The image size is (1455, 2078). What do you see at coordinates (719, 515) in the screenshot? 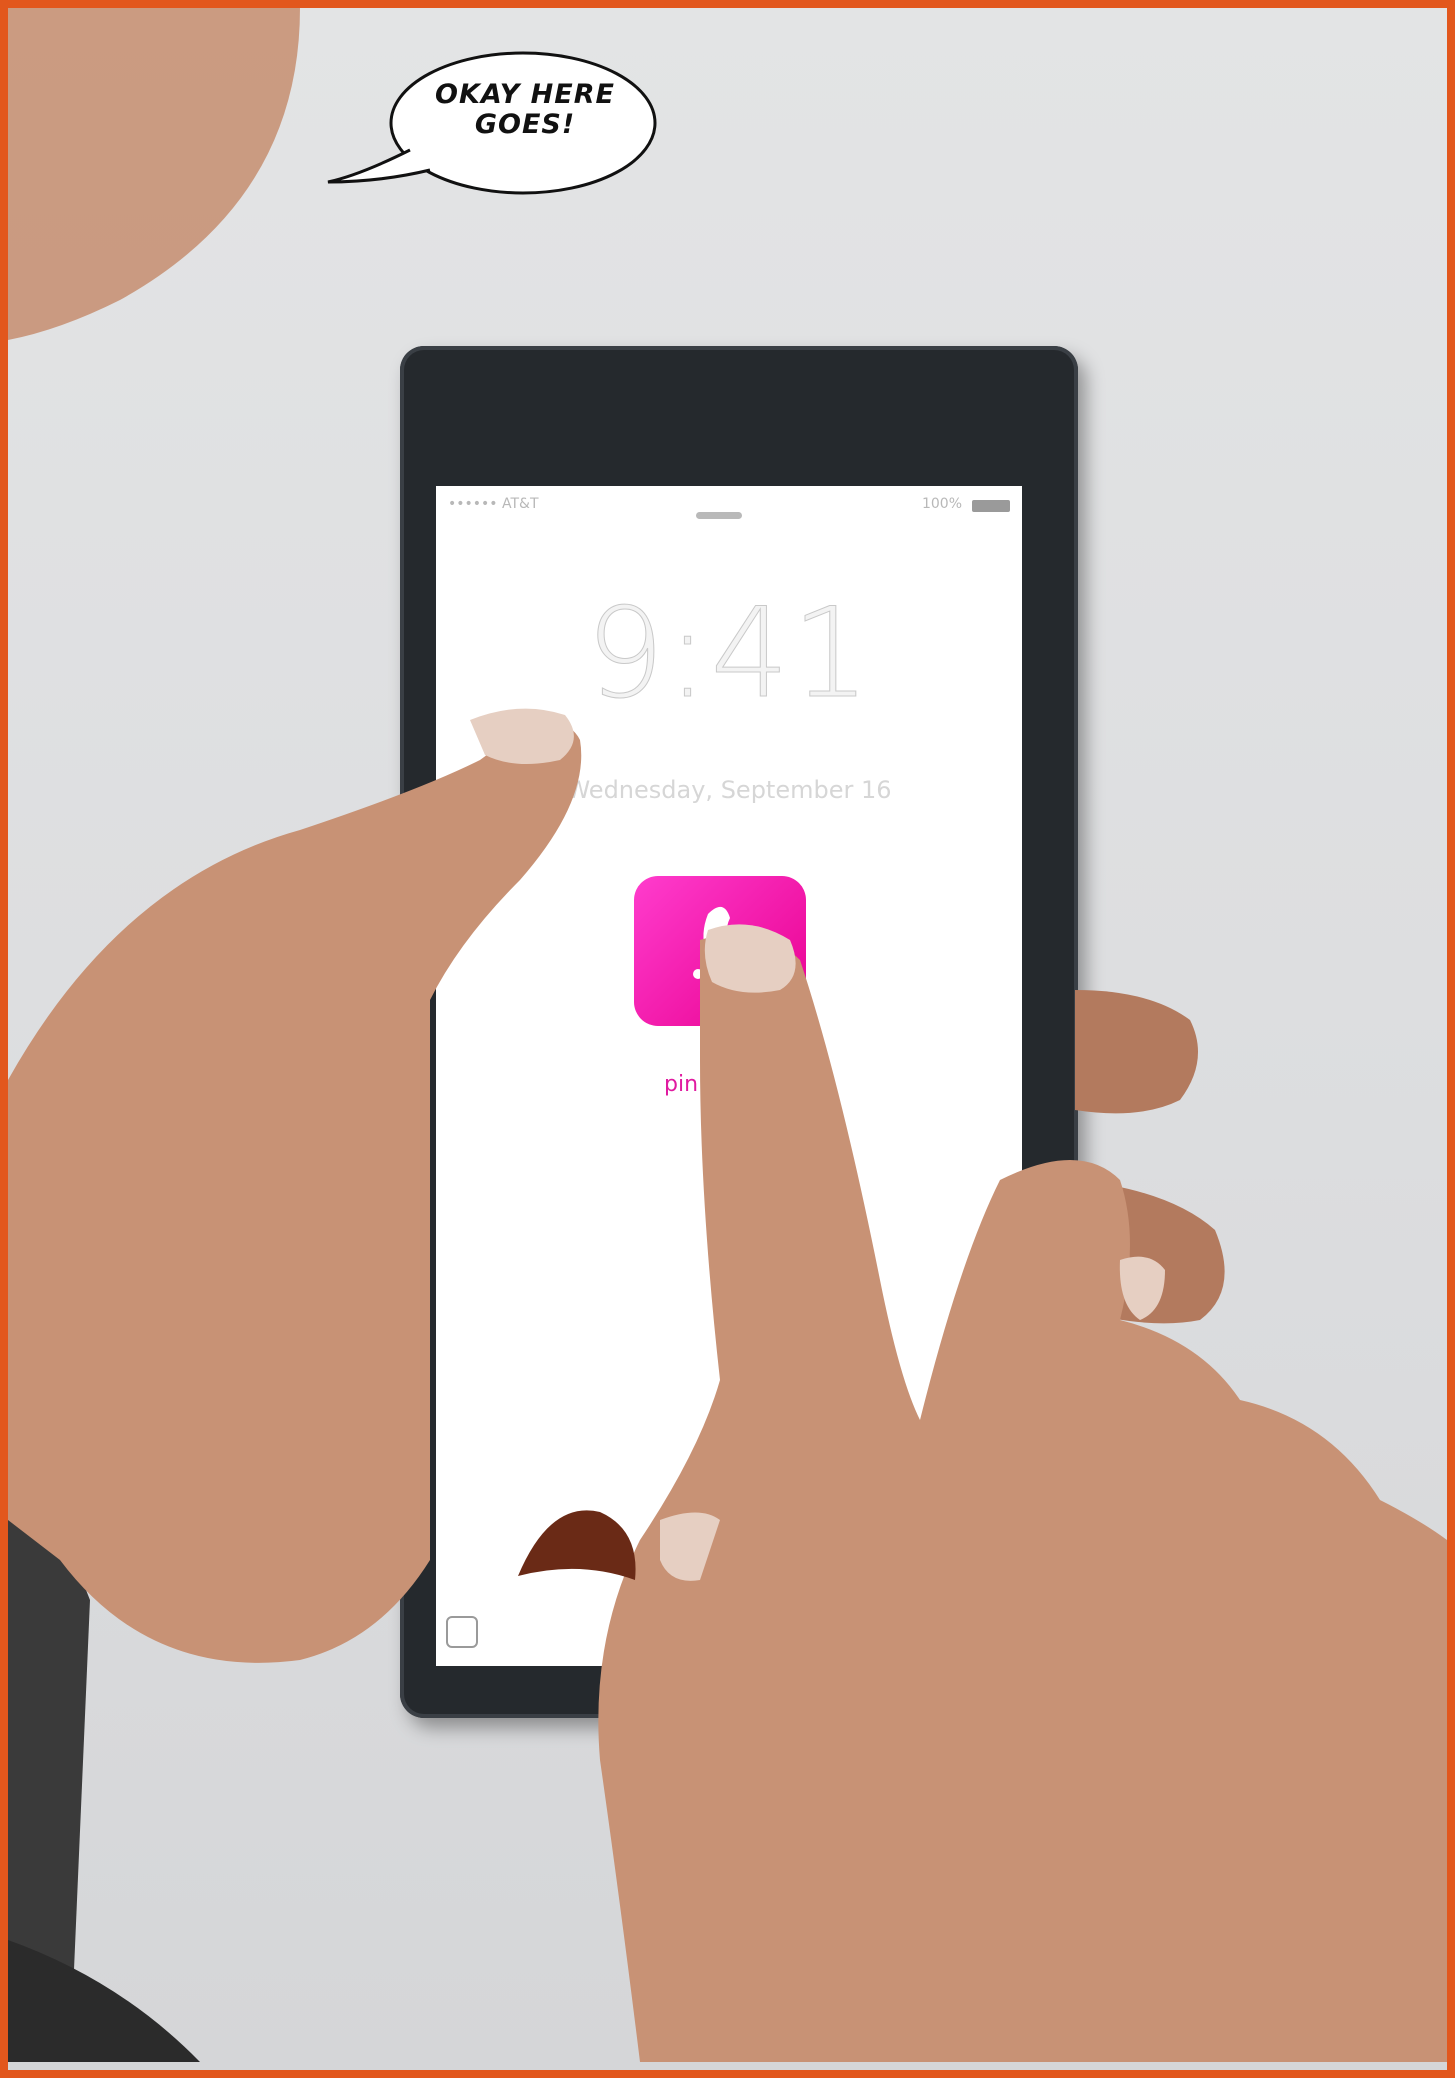
I see `notification-grabber` at bounding box center [719, 515].